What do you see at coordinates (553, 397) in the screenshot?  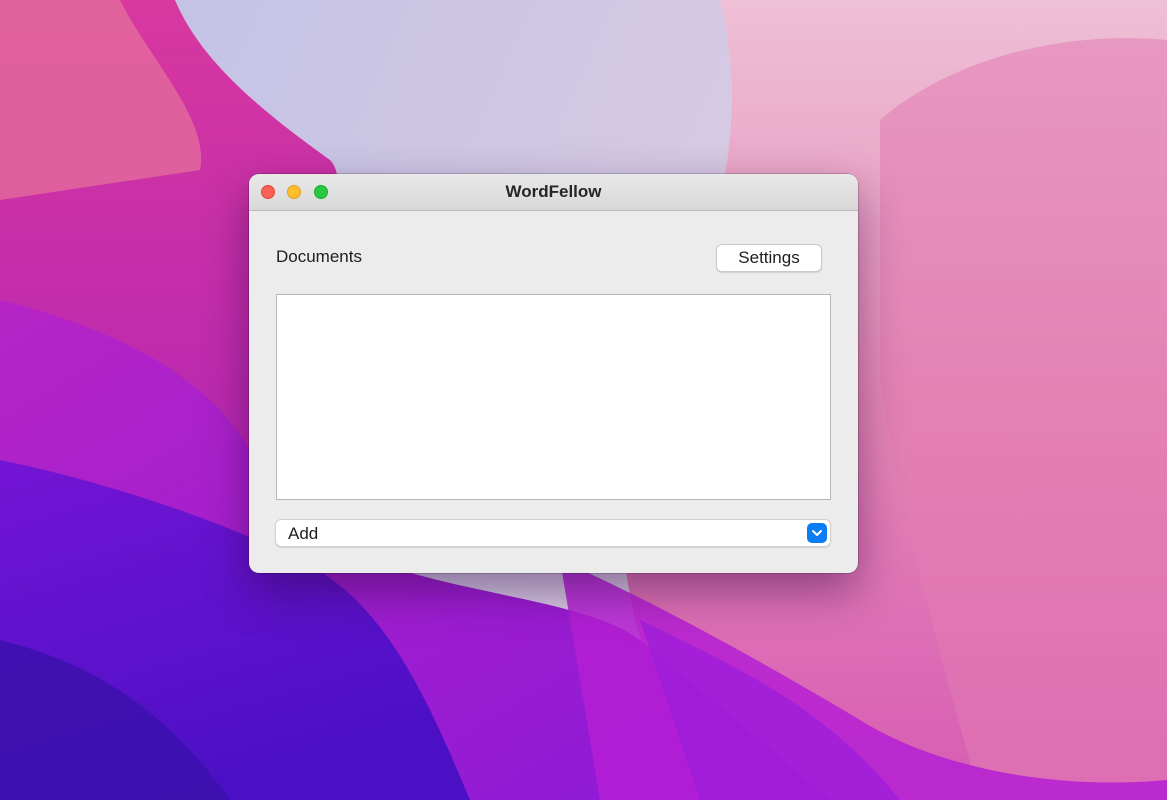 I see `documents-list` at bounding box center [553, 397].